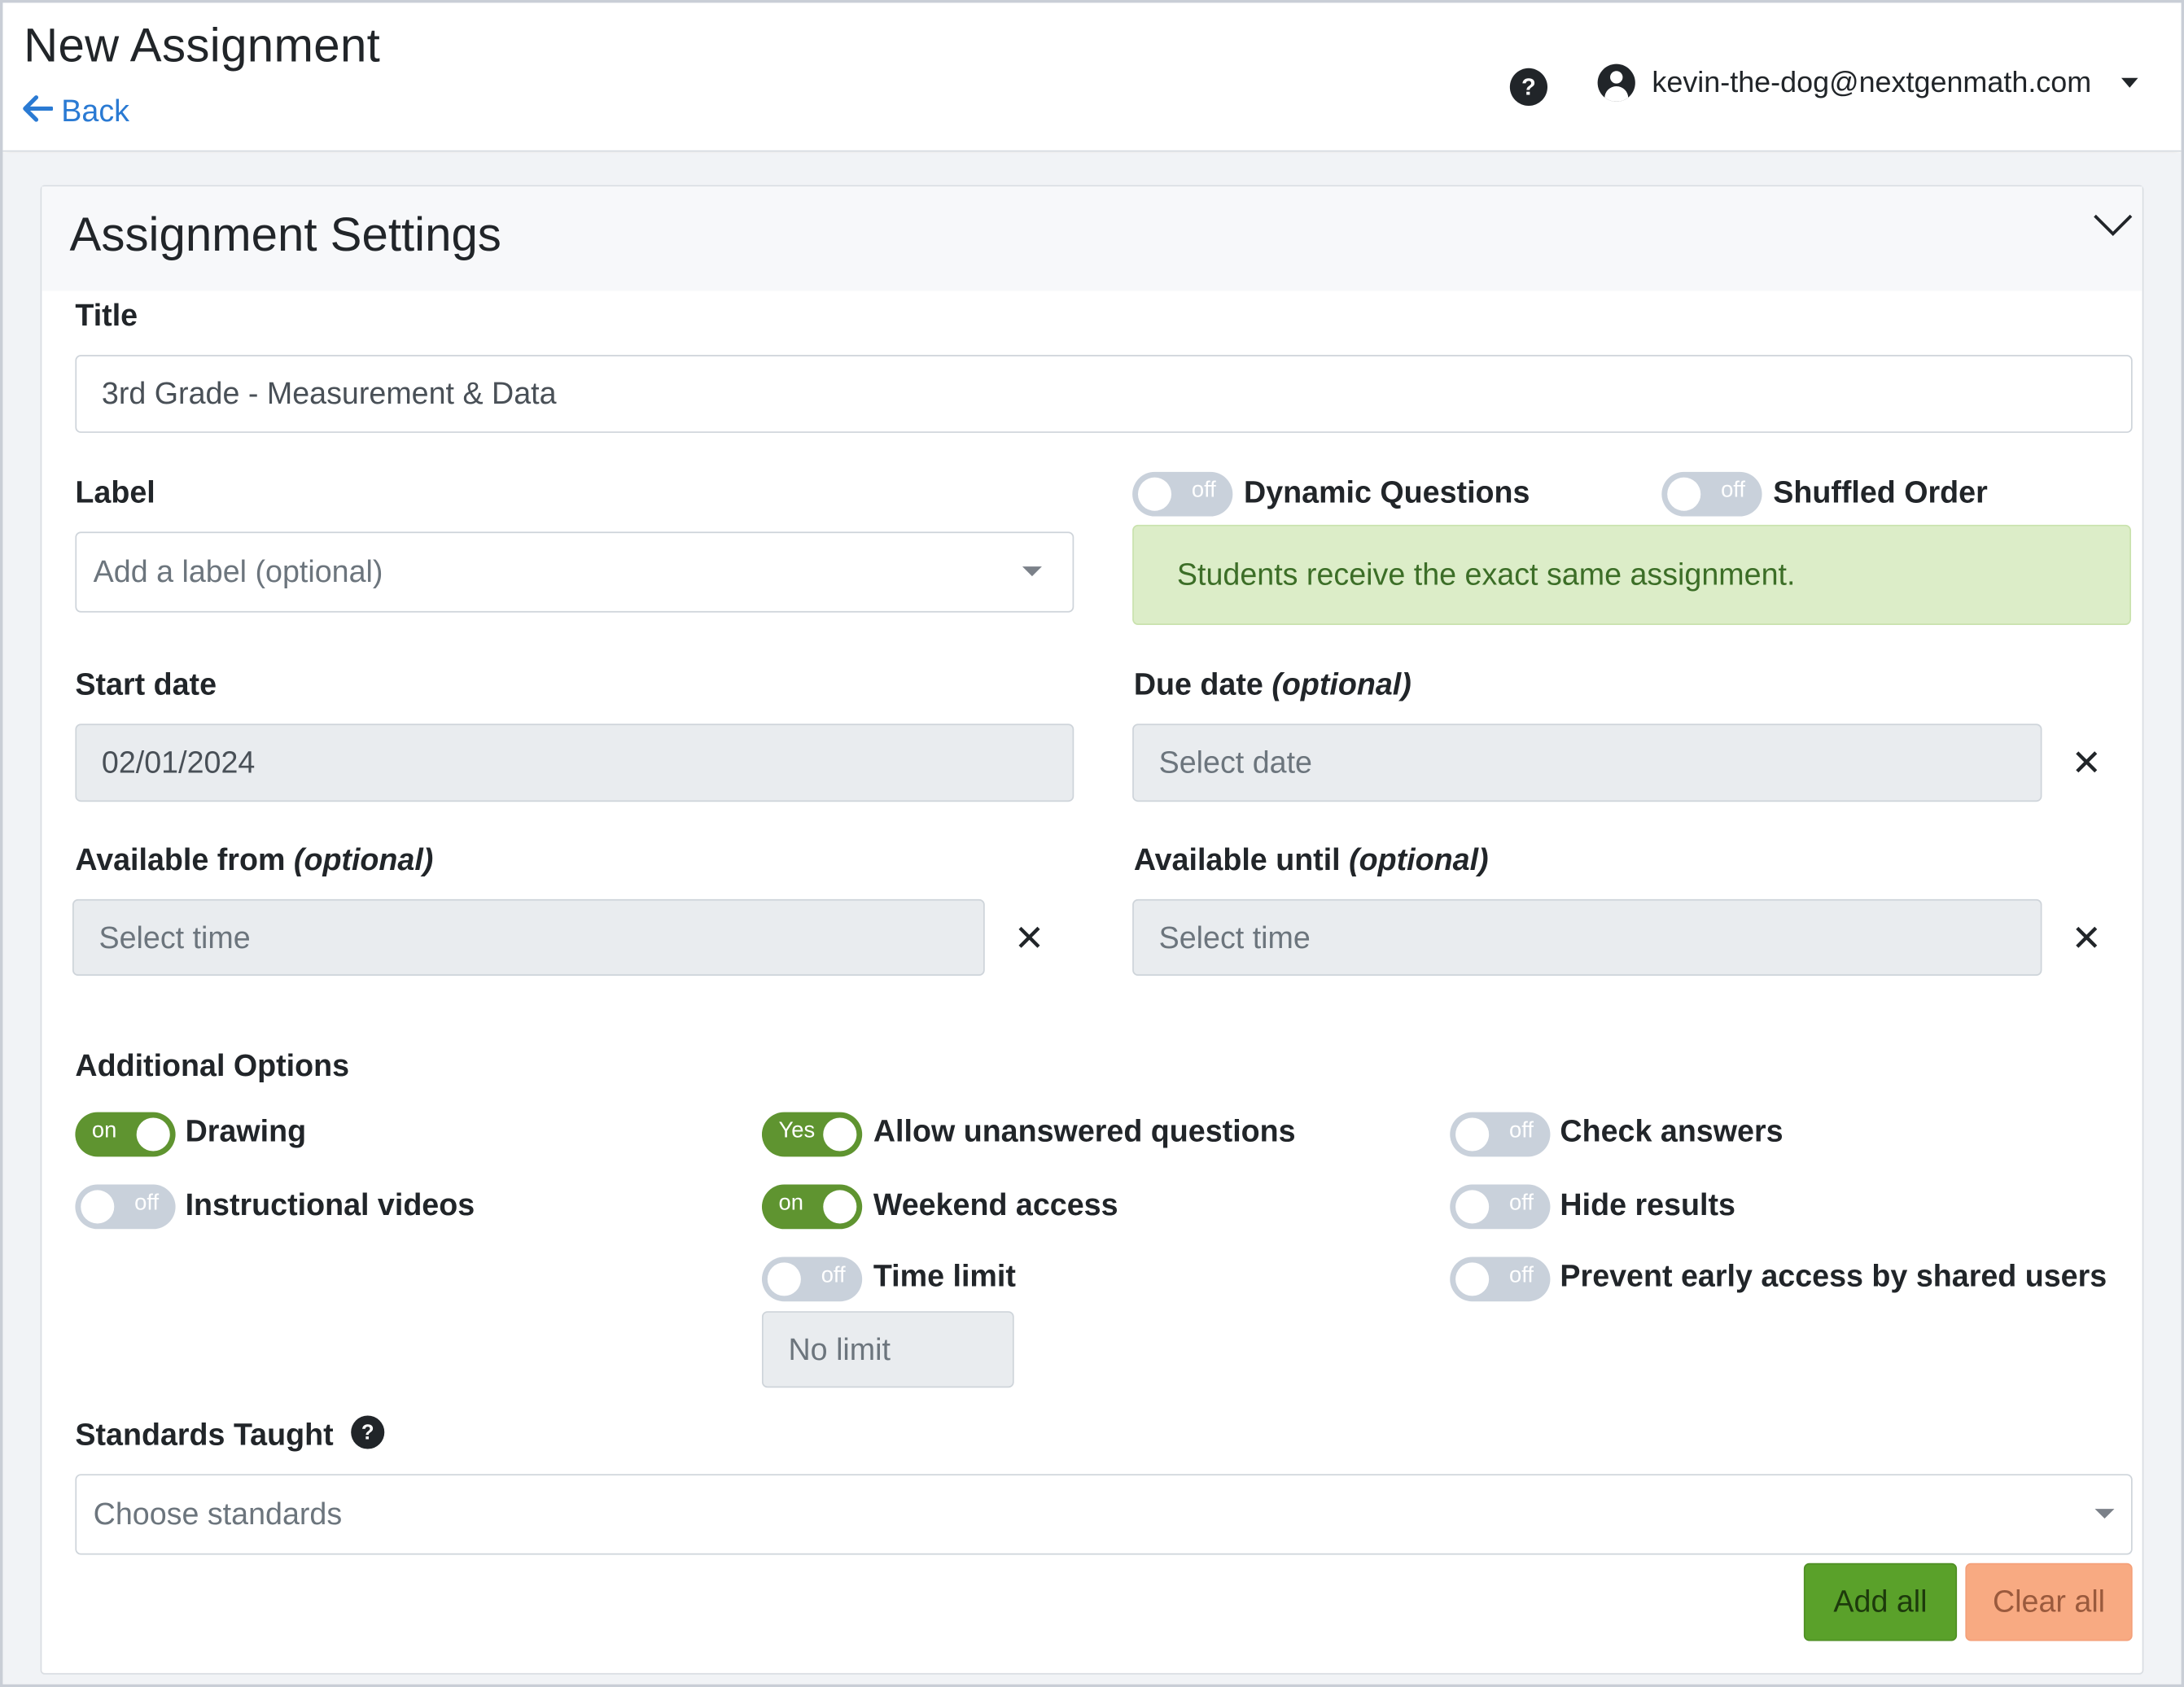 The height and width of the screenshot is (1687, 2184). What do you see at coordinates (944, 1275) in the screenshot?
I see `time-limit-label: Time limit` at bounding box center [944, 1275].